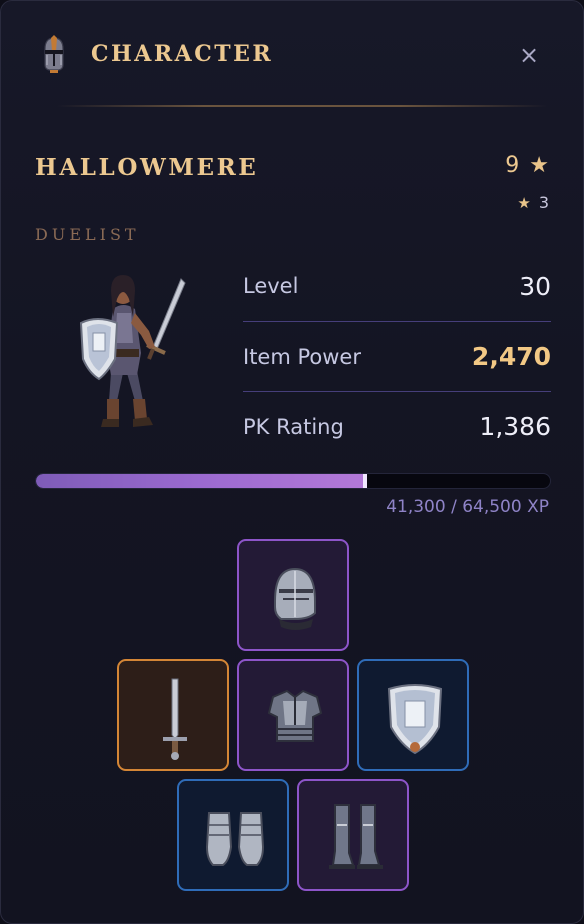 This screenshot has width=584, height=924. Describe the element at coordinates (302, 356) in the screenshot. I see `stat-label: Item Power` at that location.